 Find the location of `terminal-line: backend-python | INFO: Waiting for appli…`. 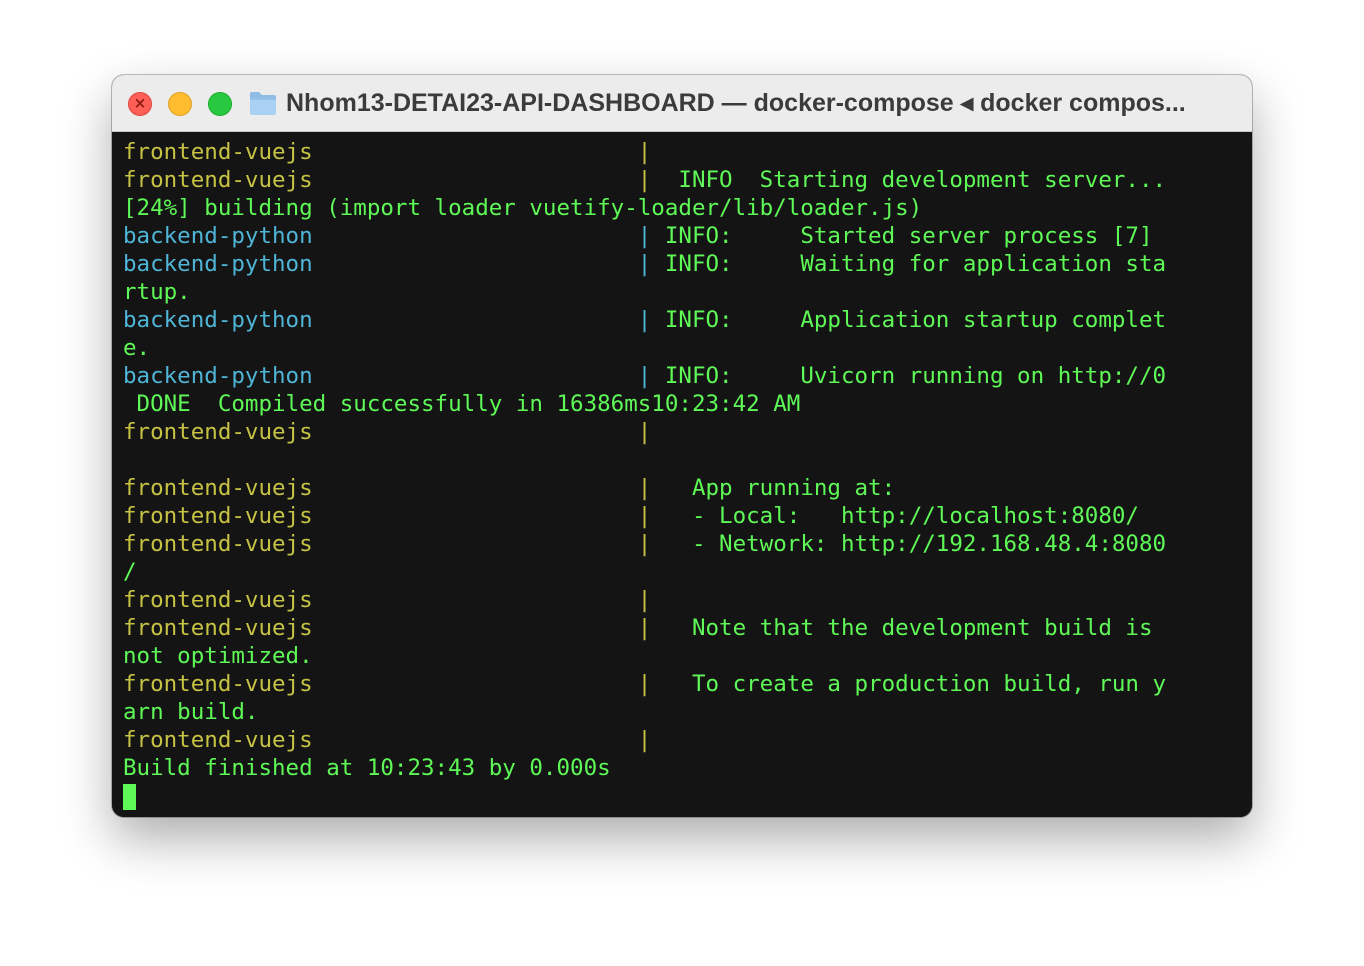

terminal-line: backend-python | INFO: Waiting for appli… is located at coordinates (687, 264).